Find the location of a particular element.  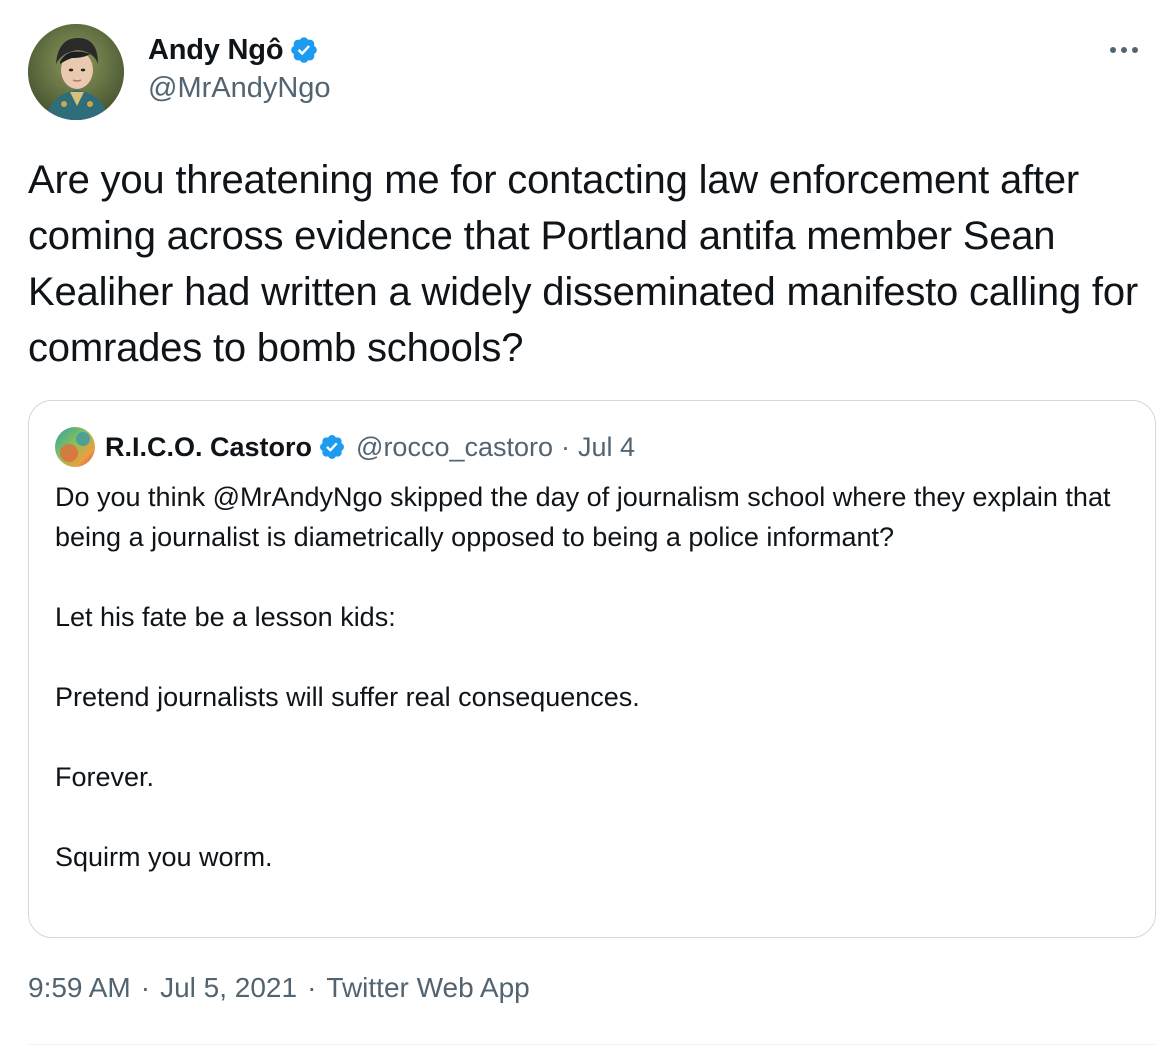

quoted-paragraph: Squirm you worm. is located at coordinates (164, 857).